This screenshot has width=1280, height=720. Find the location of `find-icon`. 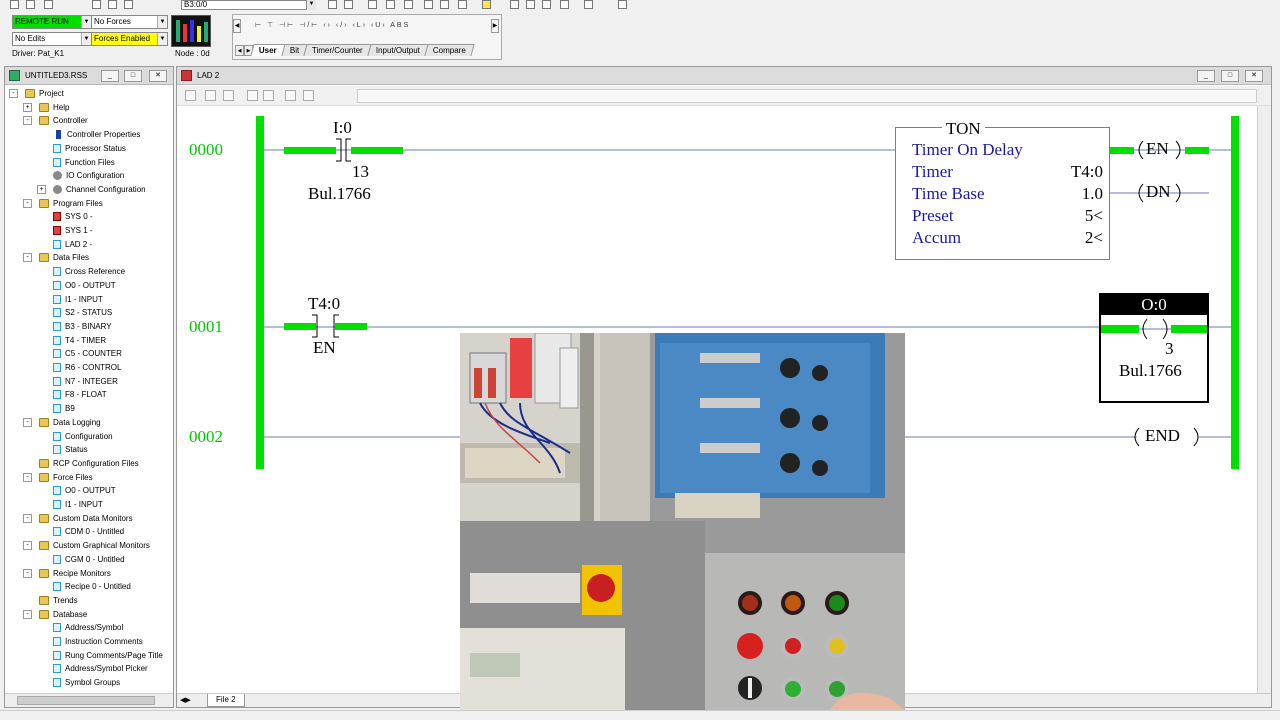

find-icon is located at coordinates (332, 4).